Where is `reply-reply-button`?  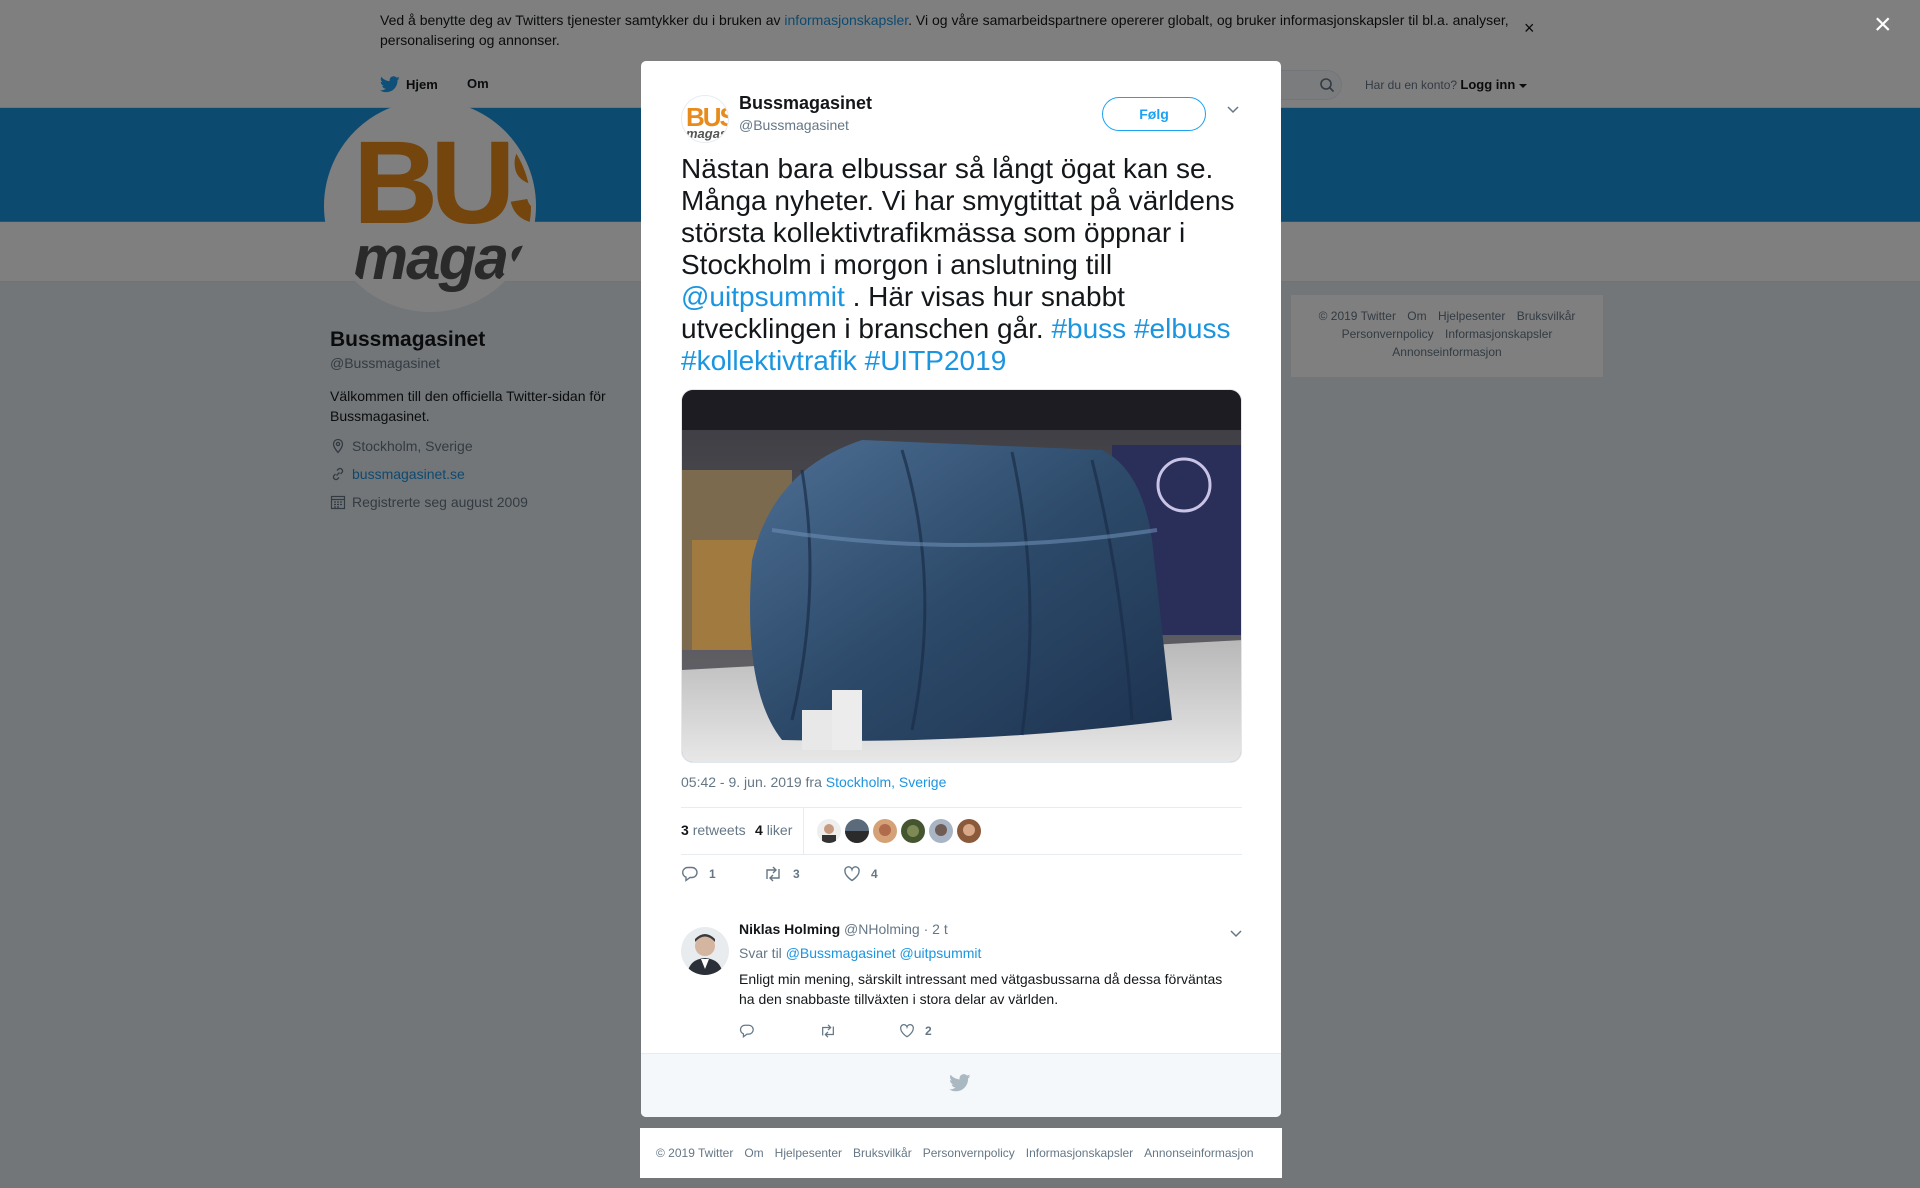 reply-reply-button is located at coordinates (747, 1031).